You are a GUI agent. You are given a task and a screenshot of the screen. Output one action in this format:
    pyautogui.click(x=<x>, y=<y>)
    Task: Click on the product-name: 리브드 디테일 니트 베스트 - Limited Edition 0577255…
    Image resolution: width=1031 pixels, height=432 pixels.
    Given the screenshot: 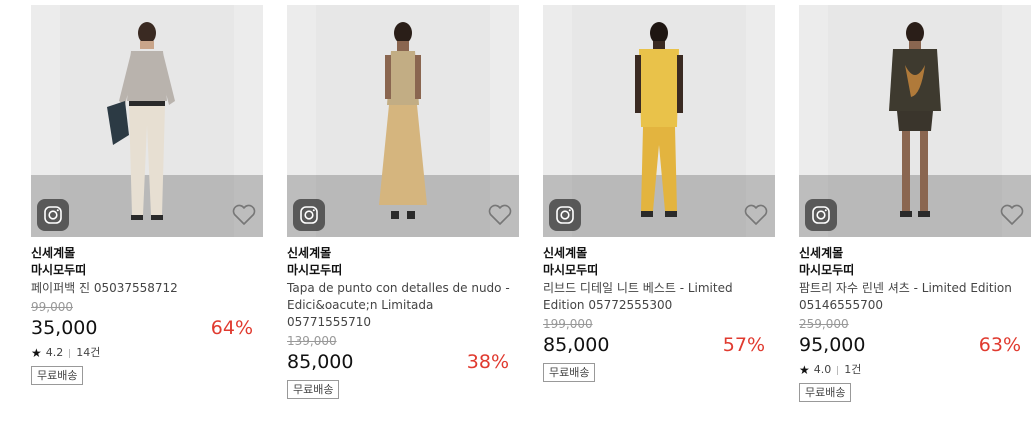 What is the action you would take?
    pyautogui.click(x=659, y=297)
    